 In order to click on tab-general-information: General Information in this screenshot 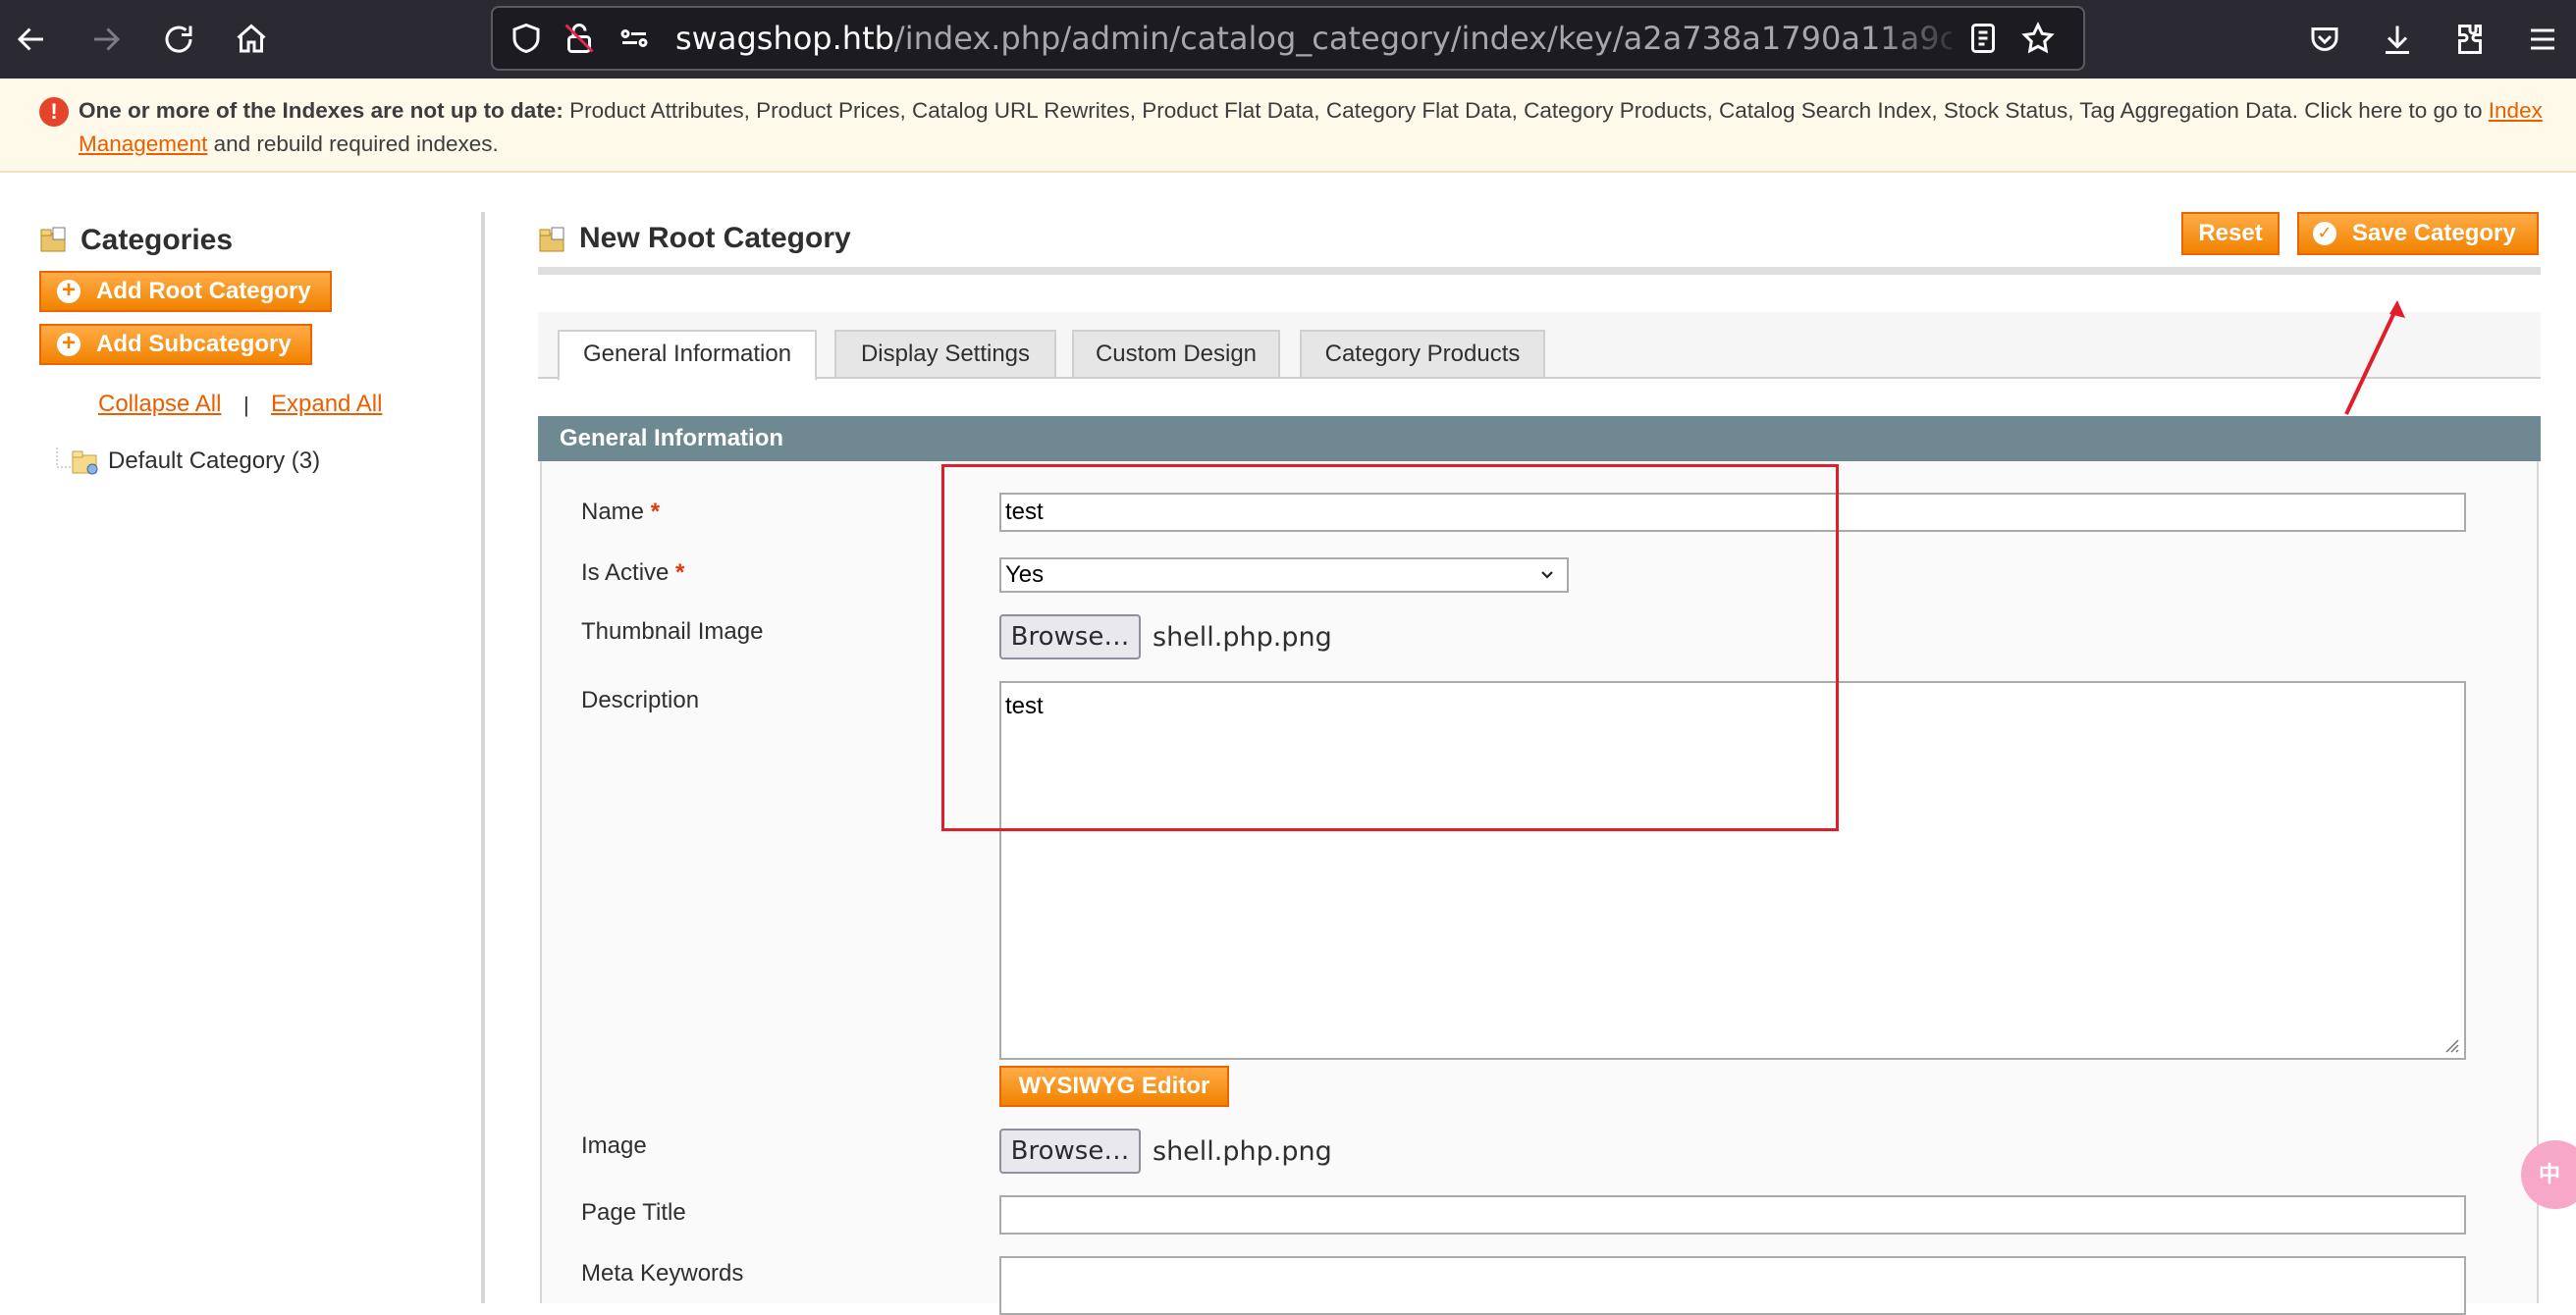, I will do `click(687, 356)`.